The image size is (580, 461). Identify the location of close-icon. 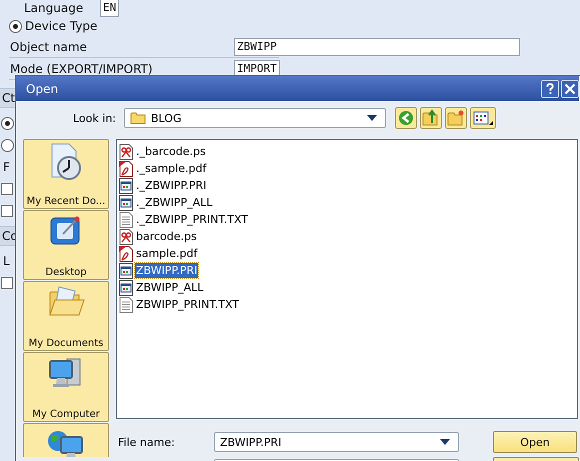
(570, 89).